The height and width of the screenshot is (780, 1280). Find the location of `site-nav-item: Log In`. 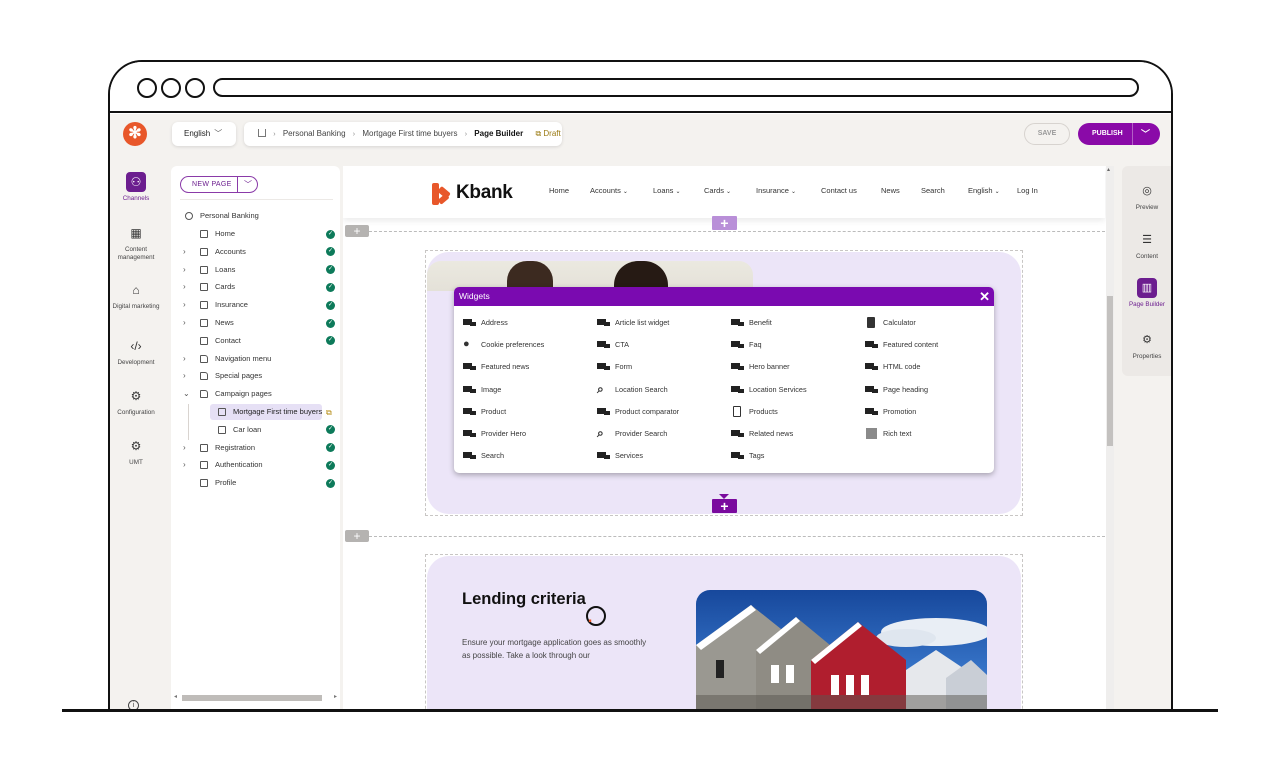

site-nav-item: Log In is located at coordinates (1027, 190).